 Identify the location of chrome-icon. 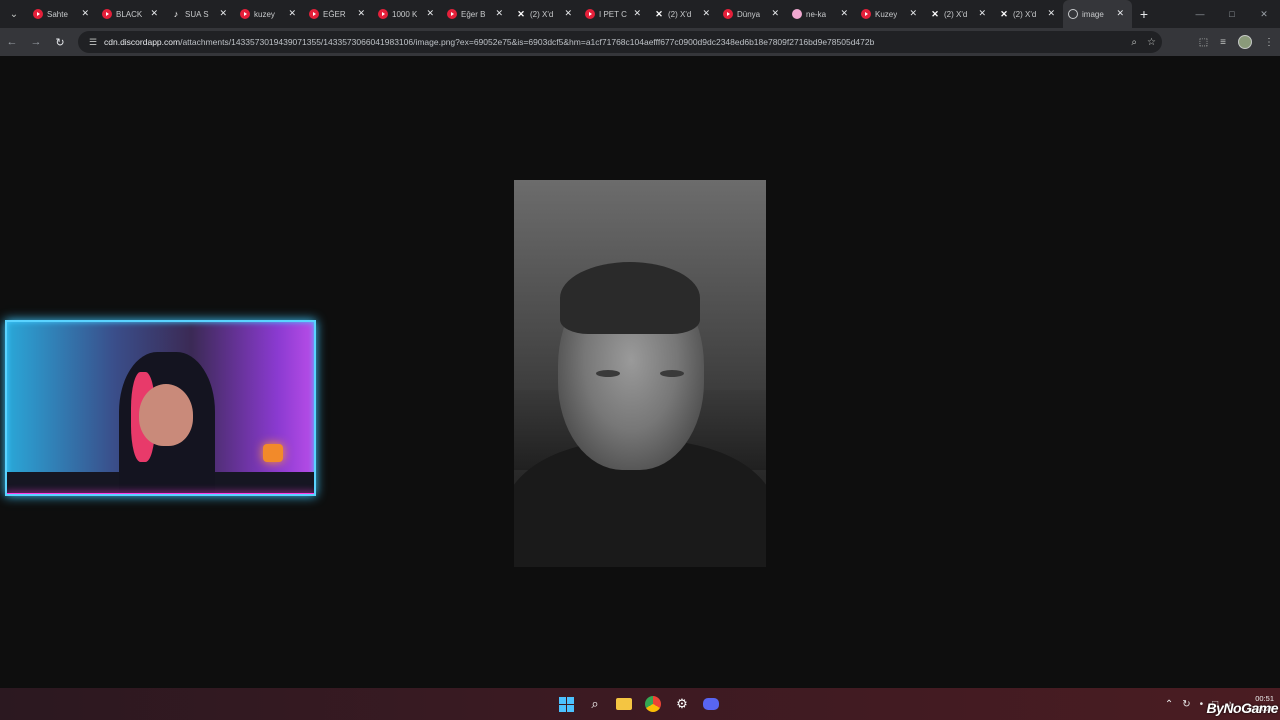
(653, 704).